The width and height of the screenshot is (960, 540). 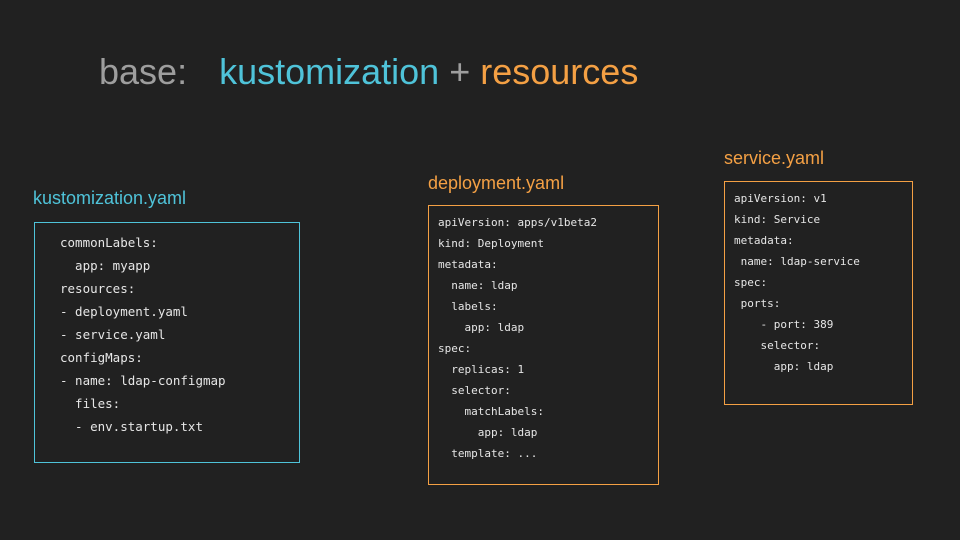 I want to click on kustomization-filename: kustomization.yaml, so click(x=110, y=198).